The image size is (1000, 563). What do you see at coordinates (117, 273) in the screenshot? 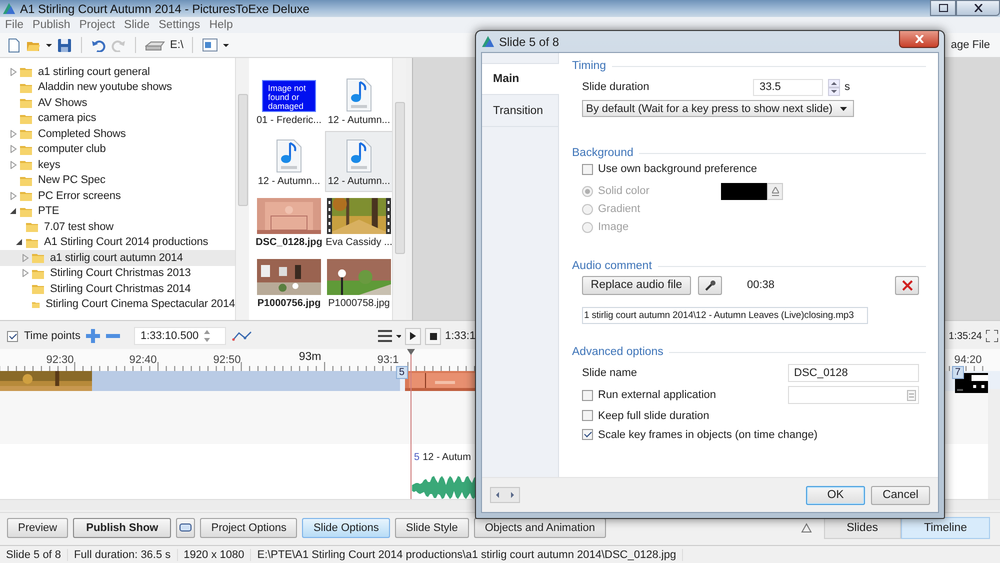
I see `tree-item: Stirling Court Christmas 2013` at bounding box center [117, 273].